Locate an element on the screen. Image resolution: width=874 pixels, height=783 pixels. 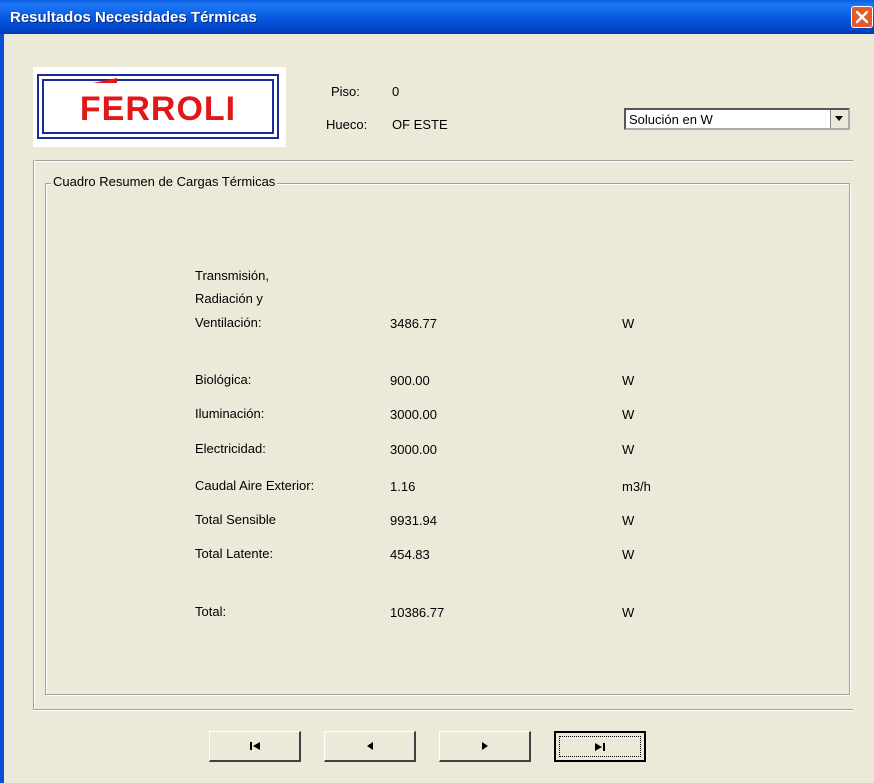
first-icon is located at coordinates (254, 746).